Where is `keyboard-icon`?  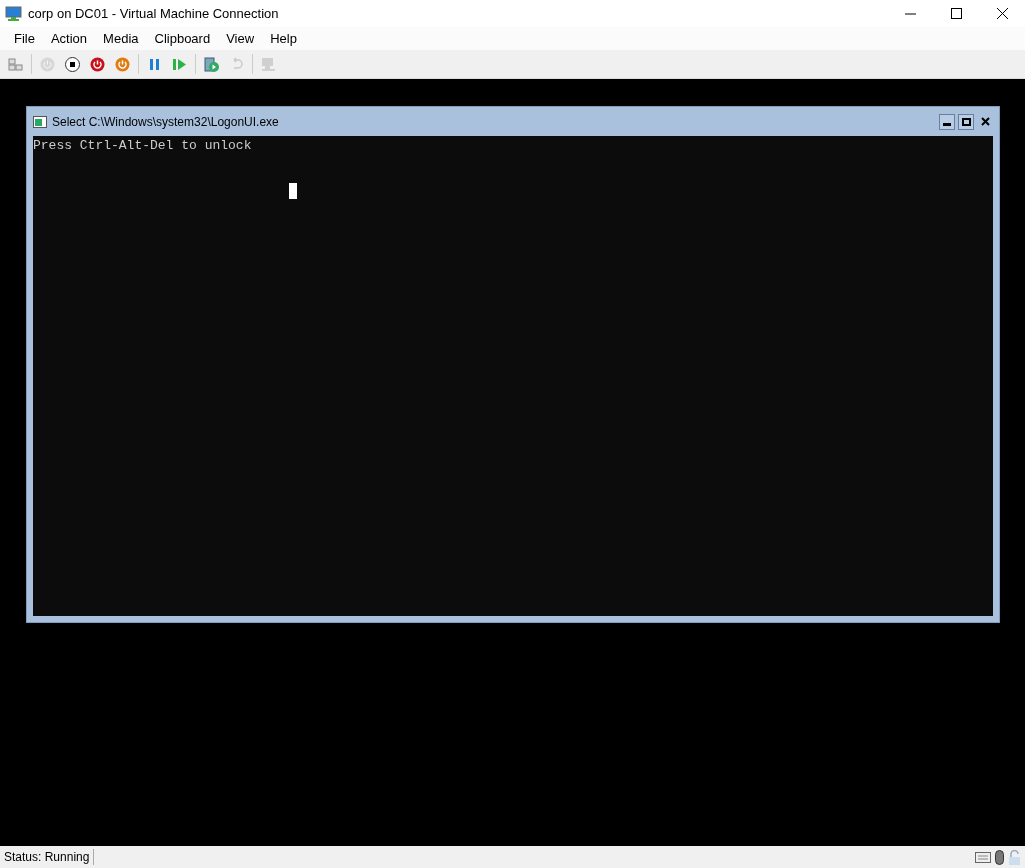
keyboard-icon is located at coordinates (983, 857).